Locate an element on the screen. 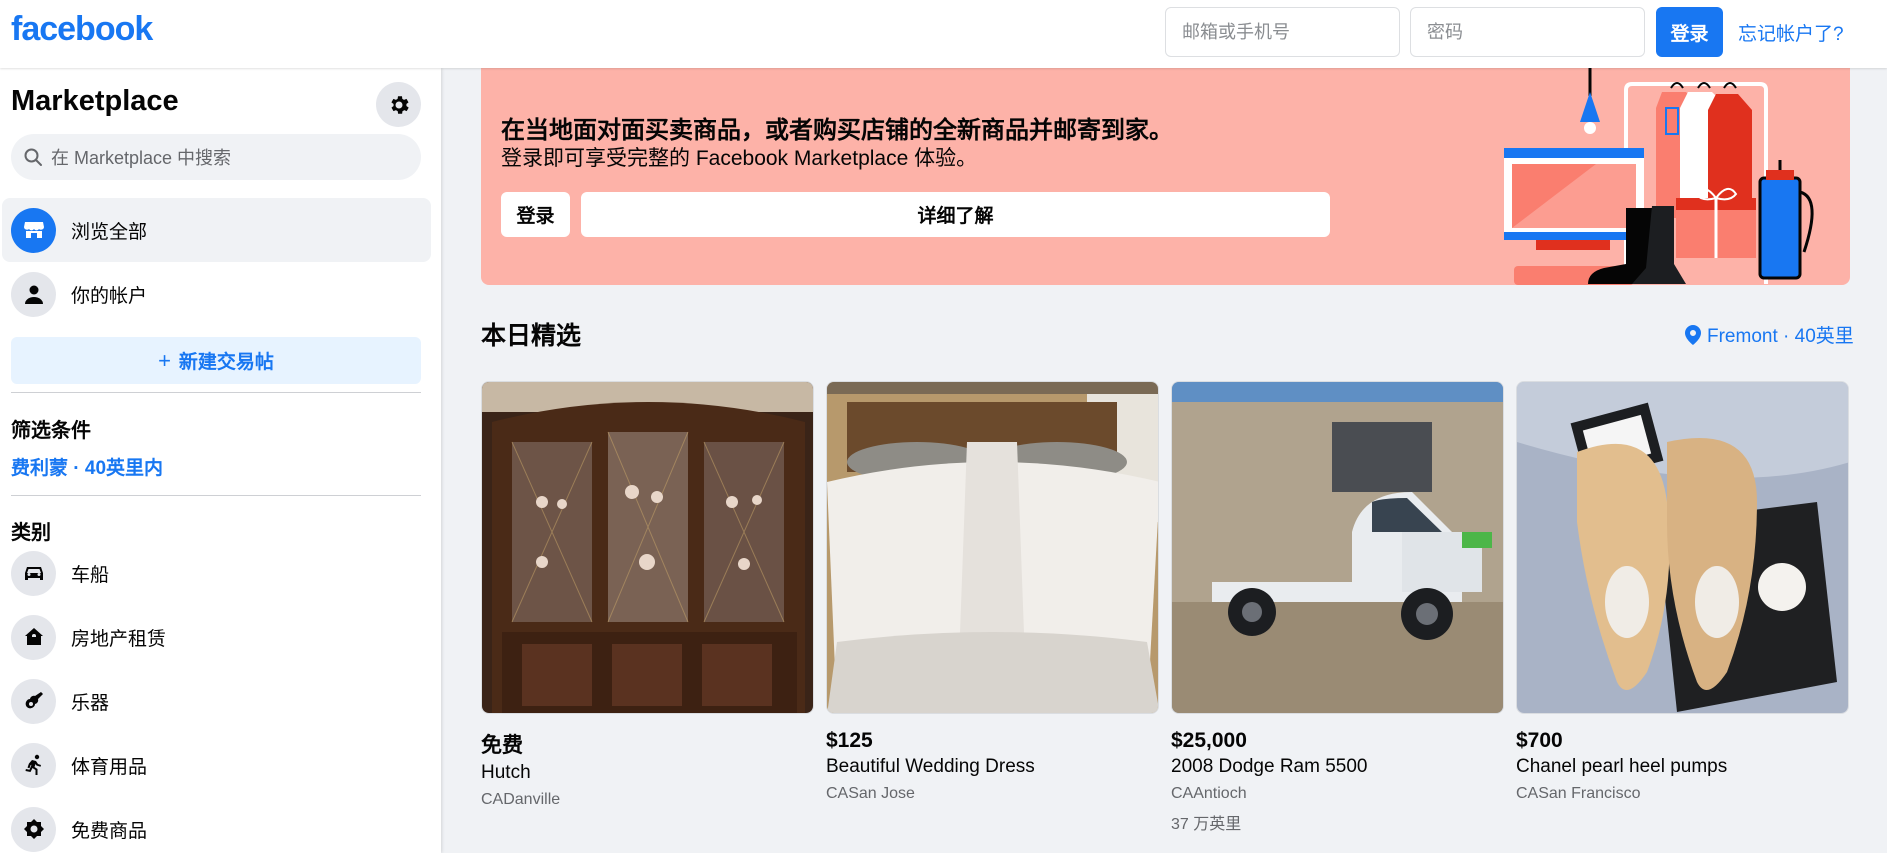 The image size is (1887, 853). car-icon is located at coordinates (33, 573).